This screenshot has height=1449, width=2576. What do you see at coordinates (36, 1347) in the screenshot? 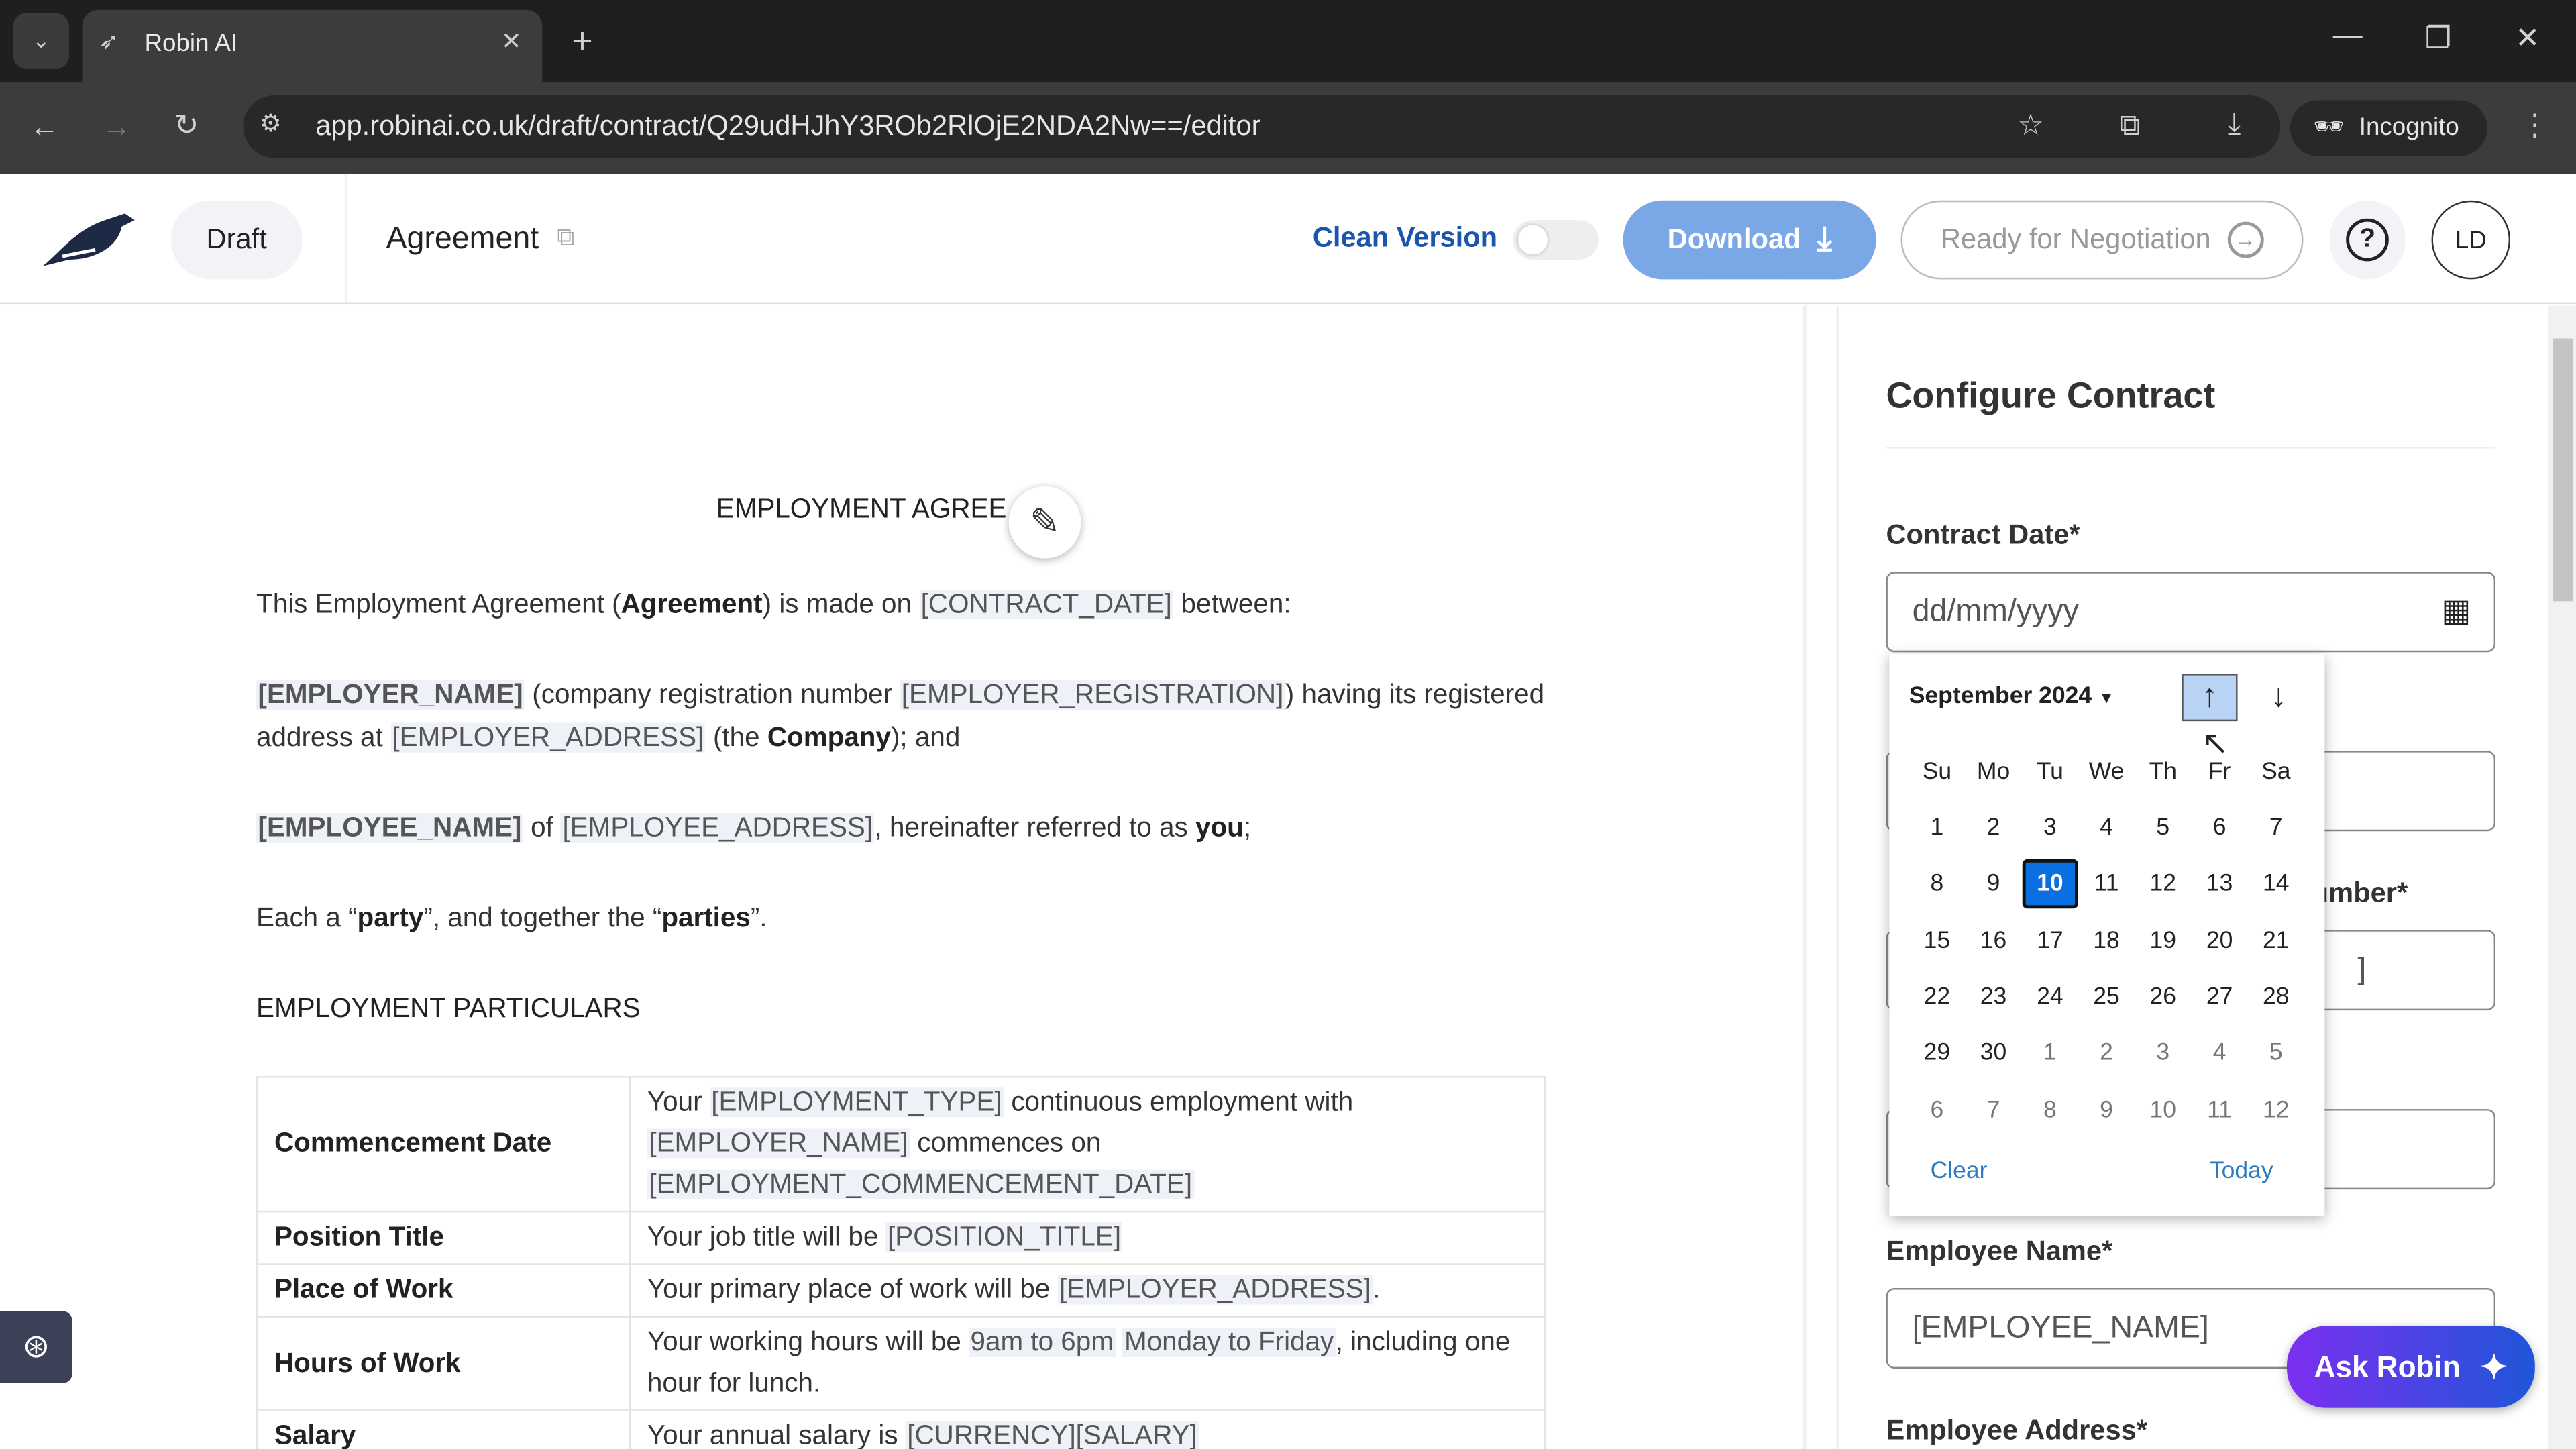
I see `support-widget-button: ⊛` at bounding box center [36, 1347].